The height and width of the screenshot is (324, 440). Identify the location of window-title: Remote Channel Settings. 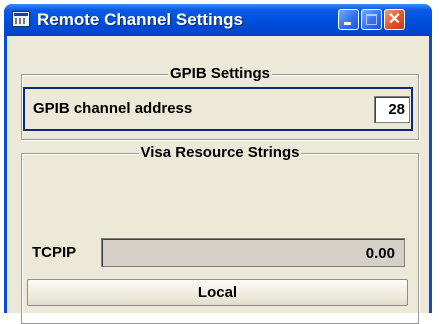
(140, 19).